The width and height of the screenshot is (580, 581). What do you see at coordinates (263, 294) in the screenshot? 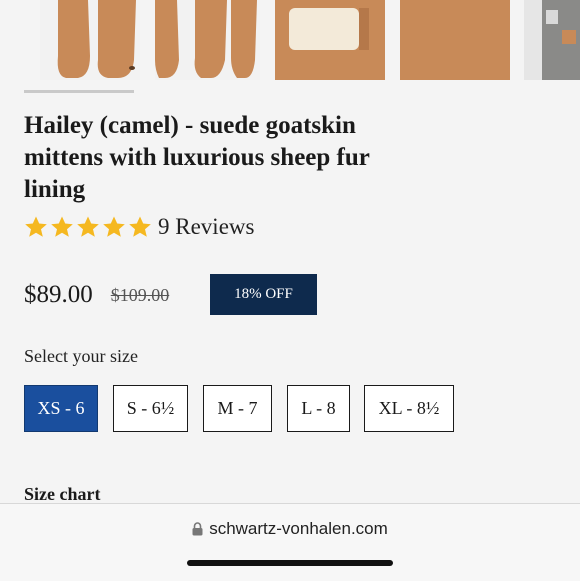
I see `discount-badge: 18% OFF` at bounding box center [263, 294].